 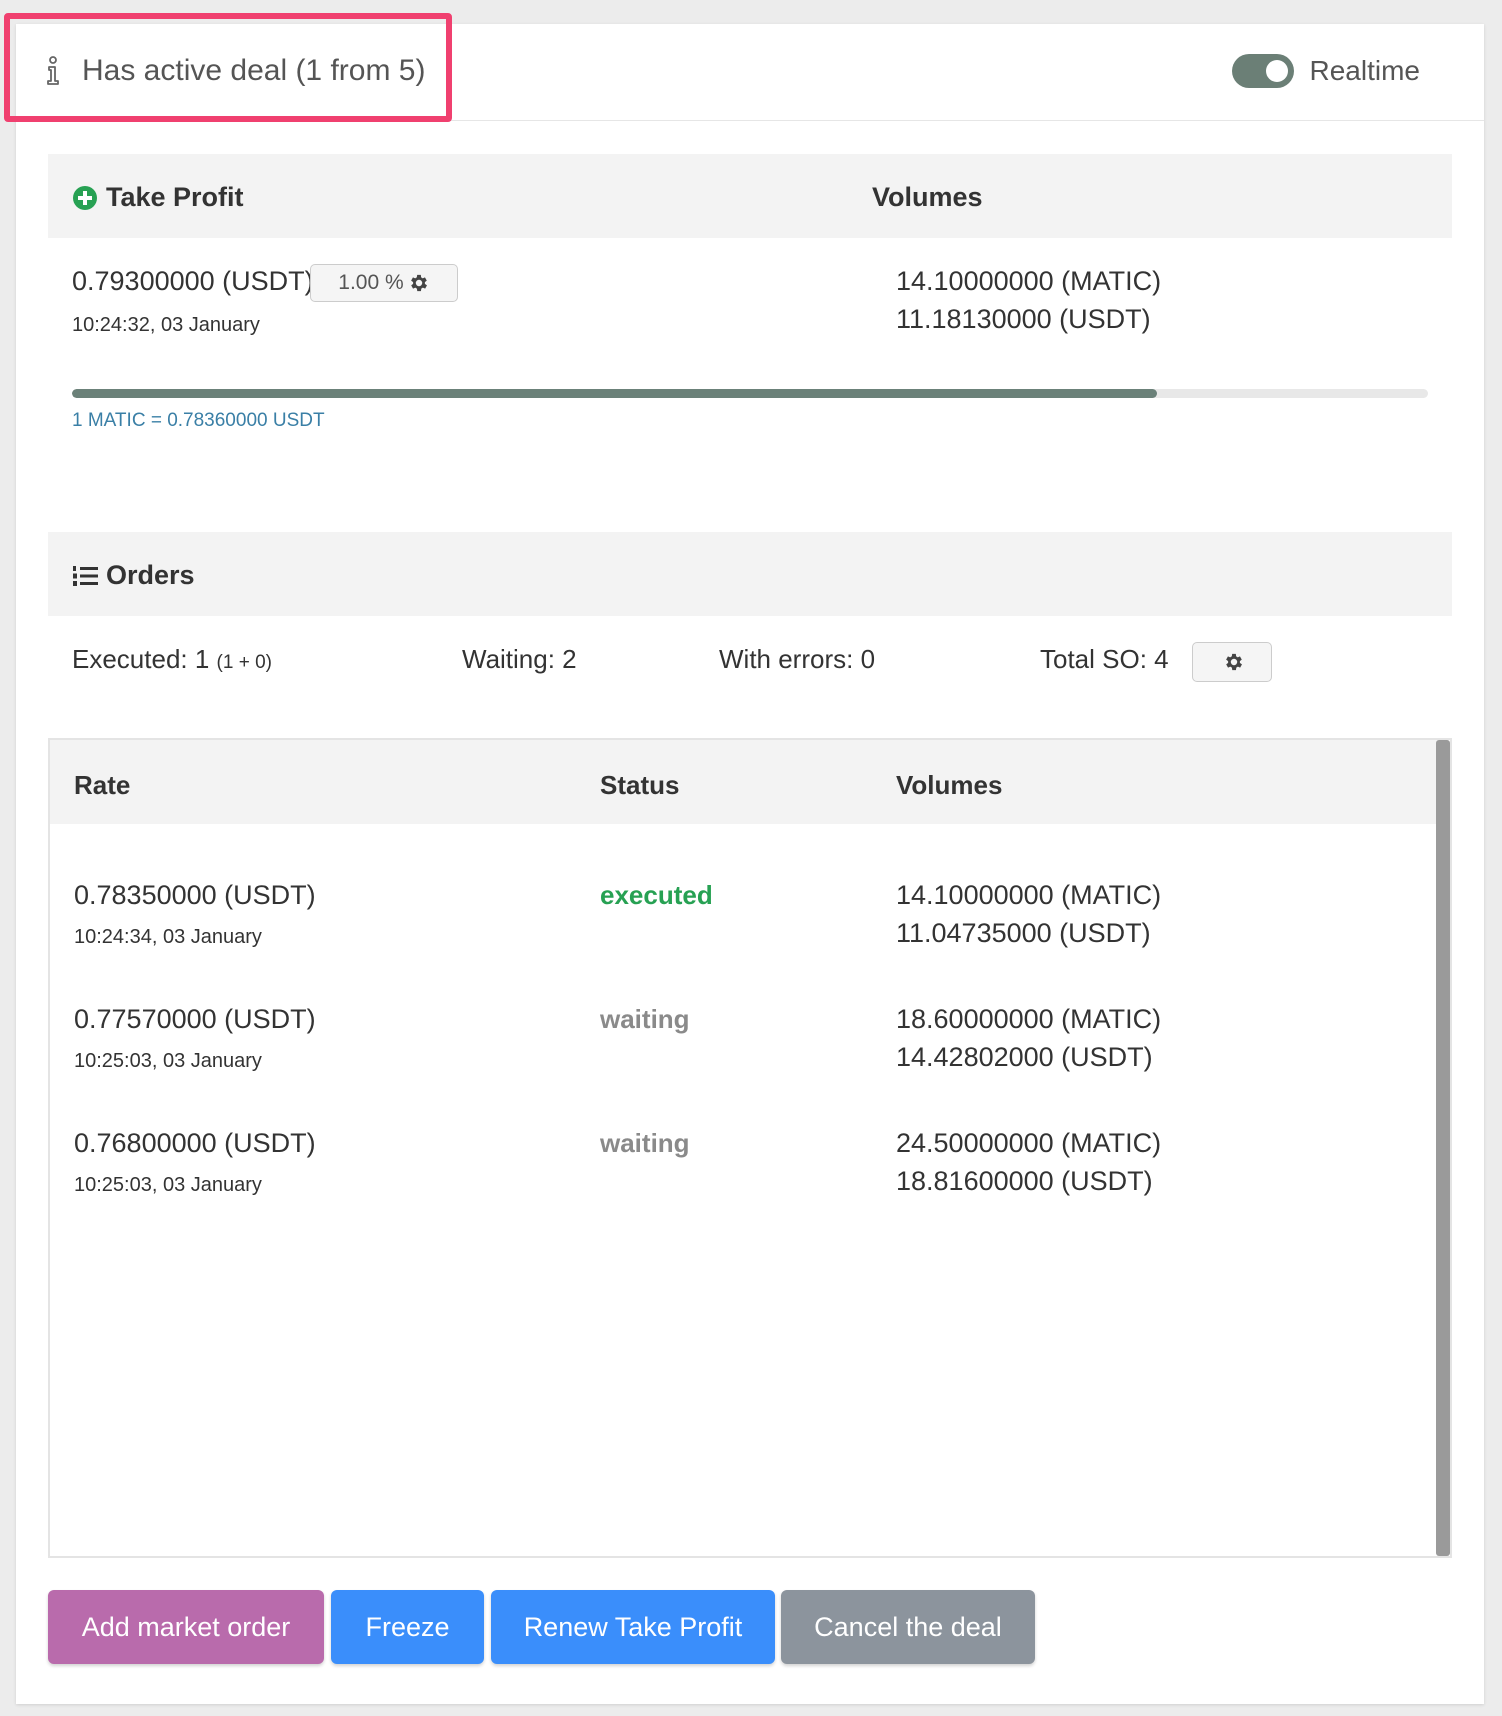 I want to click on realtime-label: Realtime, so click(x=1364, y=70).